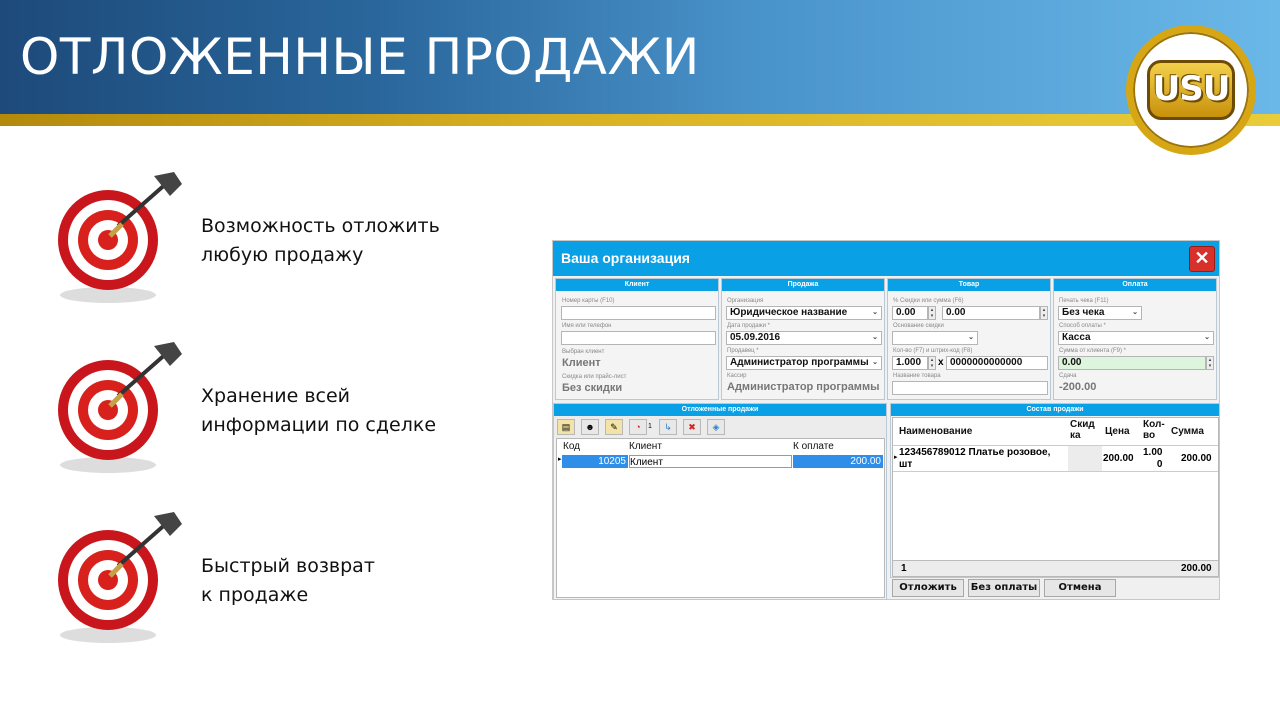 This screenshot has height=720, width=1280. I want to click on seller-select: Администратор программы ⌄, so click(804, 363).